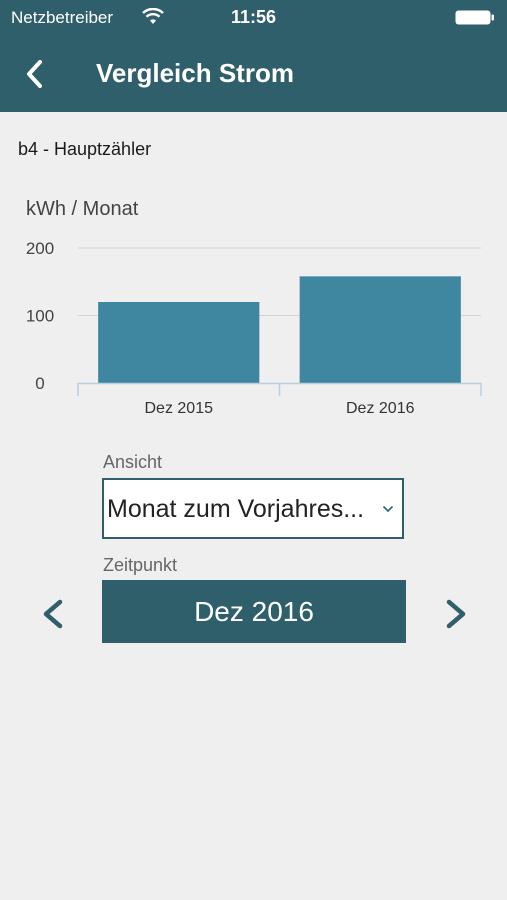  What do you see at coordinates (456, 614) in the screenshot?
I see `next-period-button` at bounding box center [456, 614].